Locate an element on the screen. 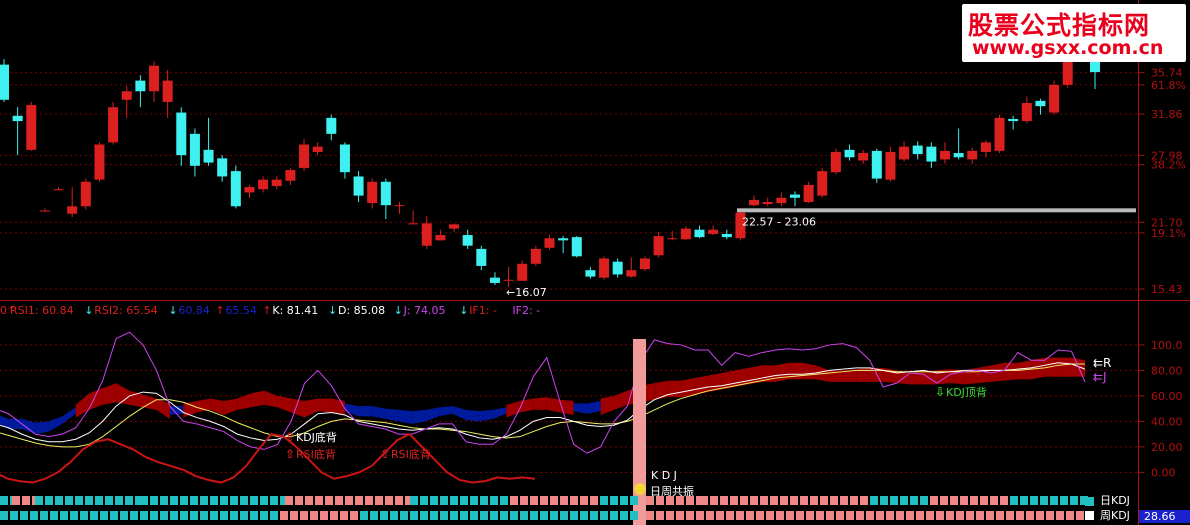 The width and height of the screenshot is (1190, 525). kdj-bottom-signal-arrow: ⇧ is located at coordinates (290, 437).